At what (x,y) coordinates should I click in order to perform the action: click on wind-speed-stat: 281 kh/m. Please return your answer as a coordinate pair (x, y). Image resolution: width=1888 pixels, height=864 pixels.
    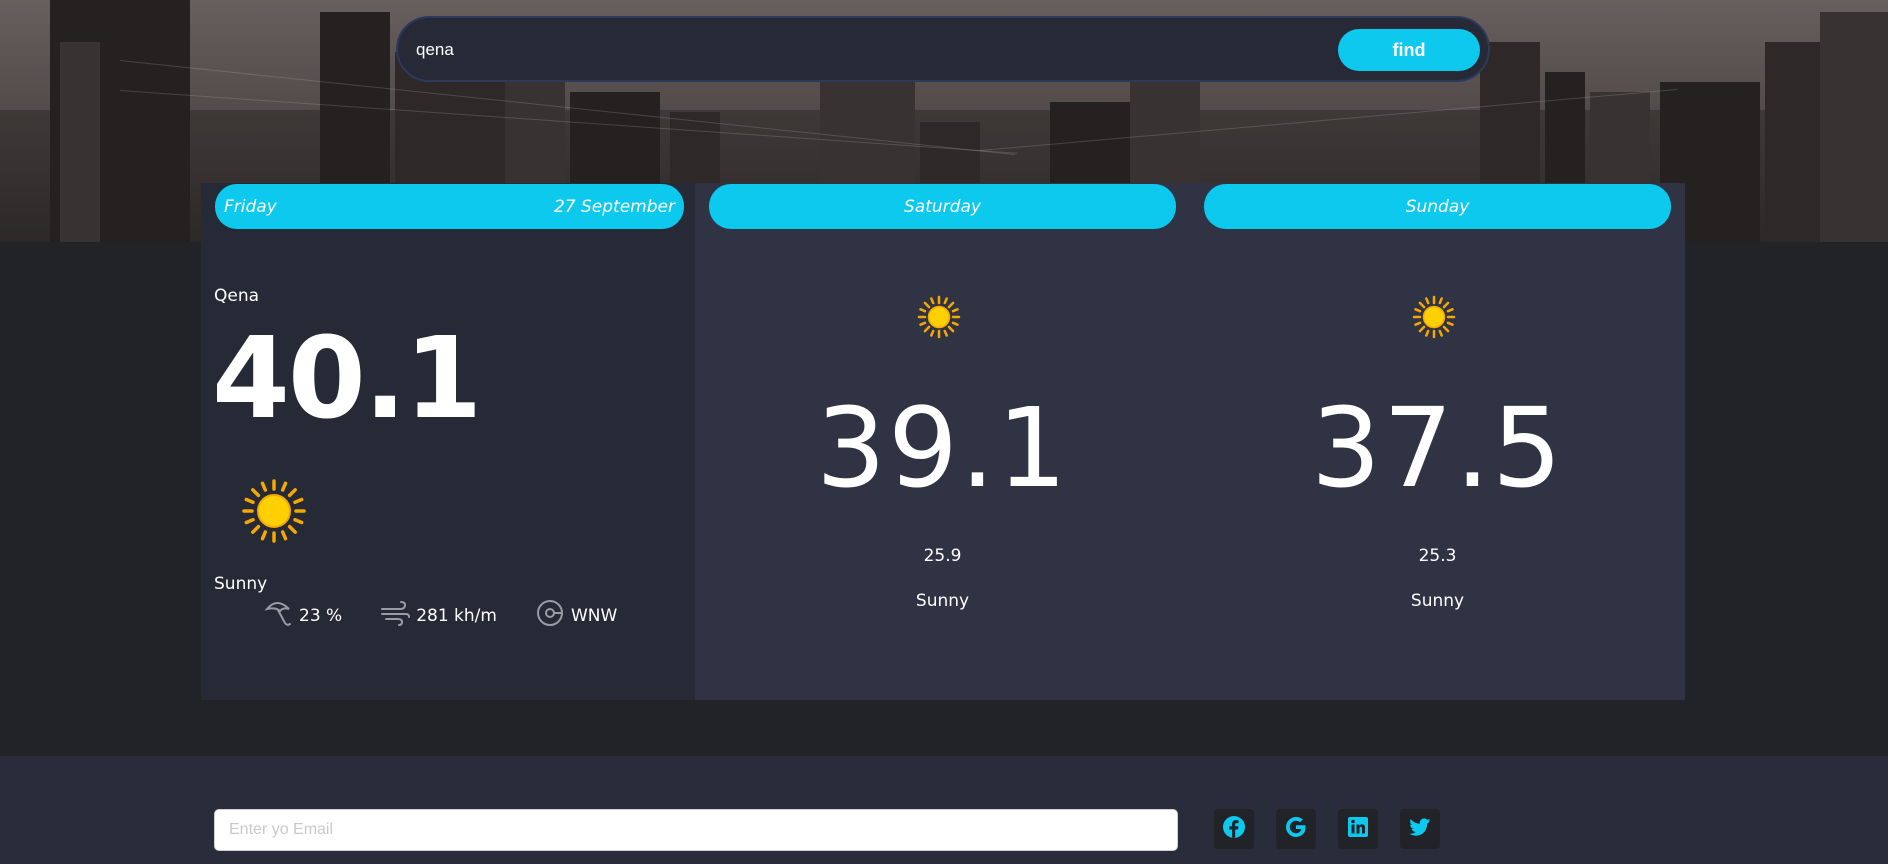
    Looking at the image, I should click on (438, 615).